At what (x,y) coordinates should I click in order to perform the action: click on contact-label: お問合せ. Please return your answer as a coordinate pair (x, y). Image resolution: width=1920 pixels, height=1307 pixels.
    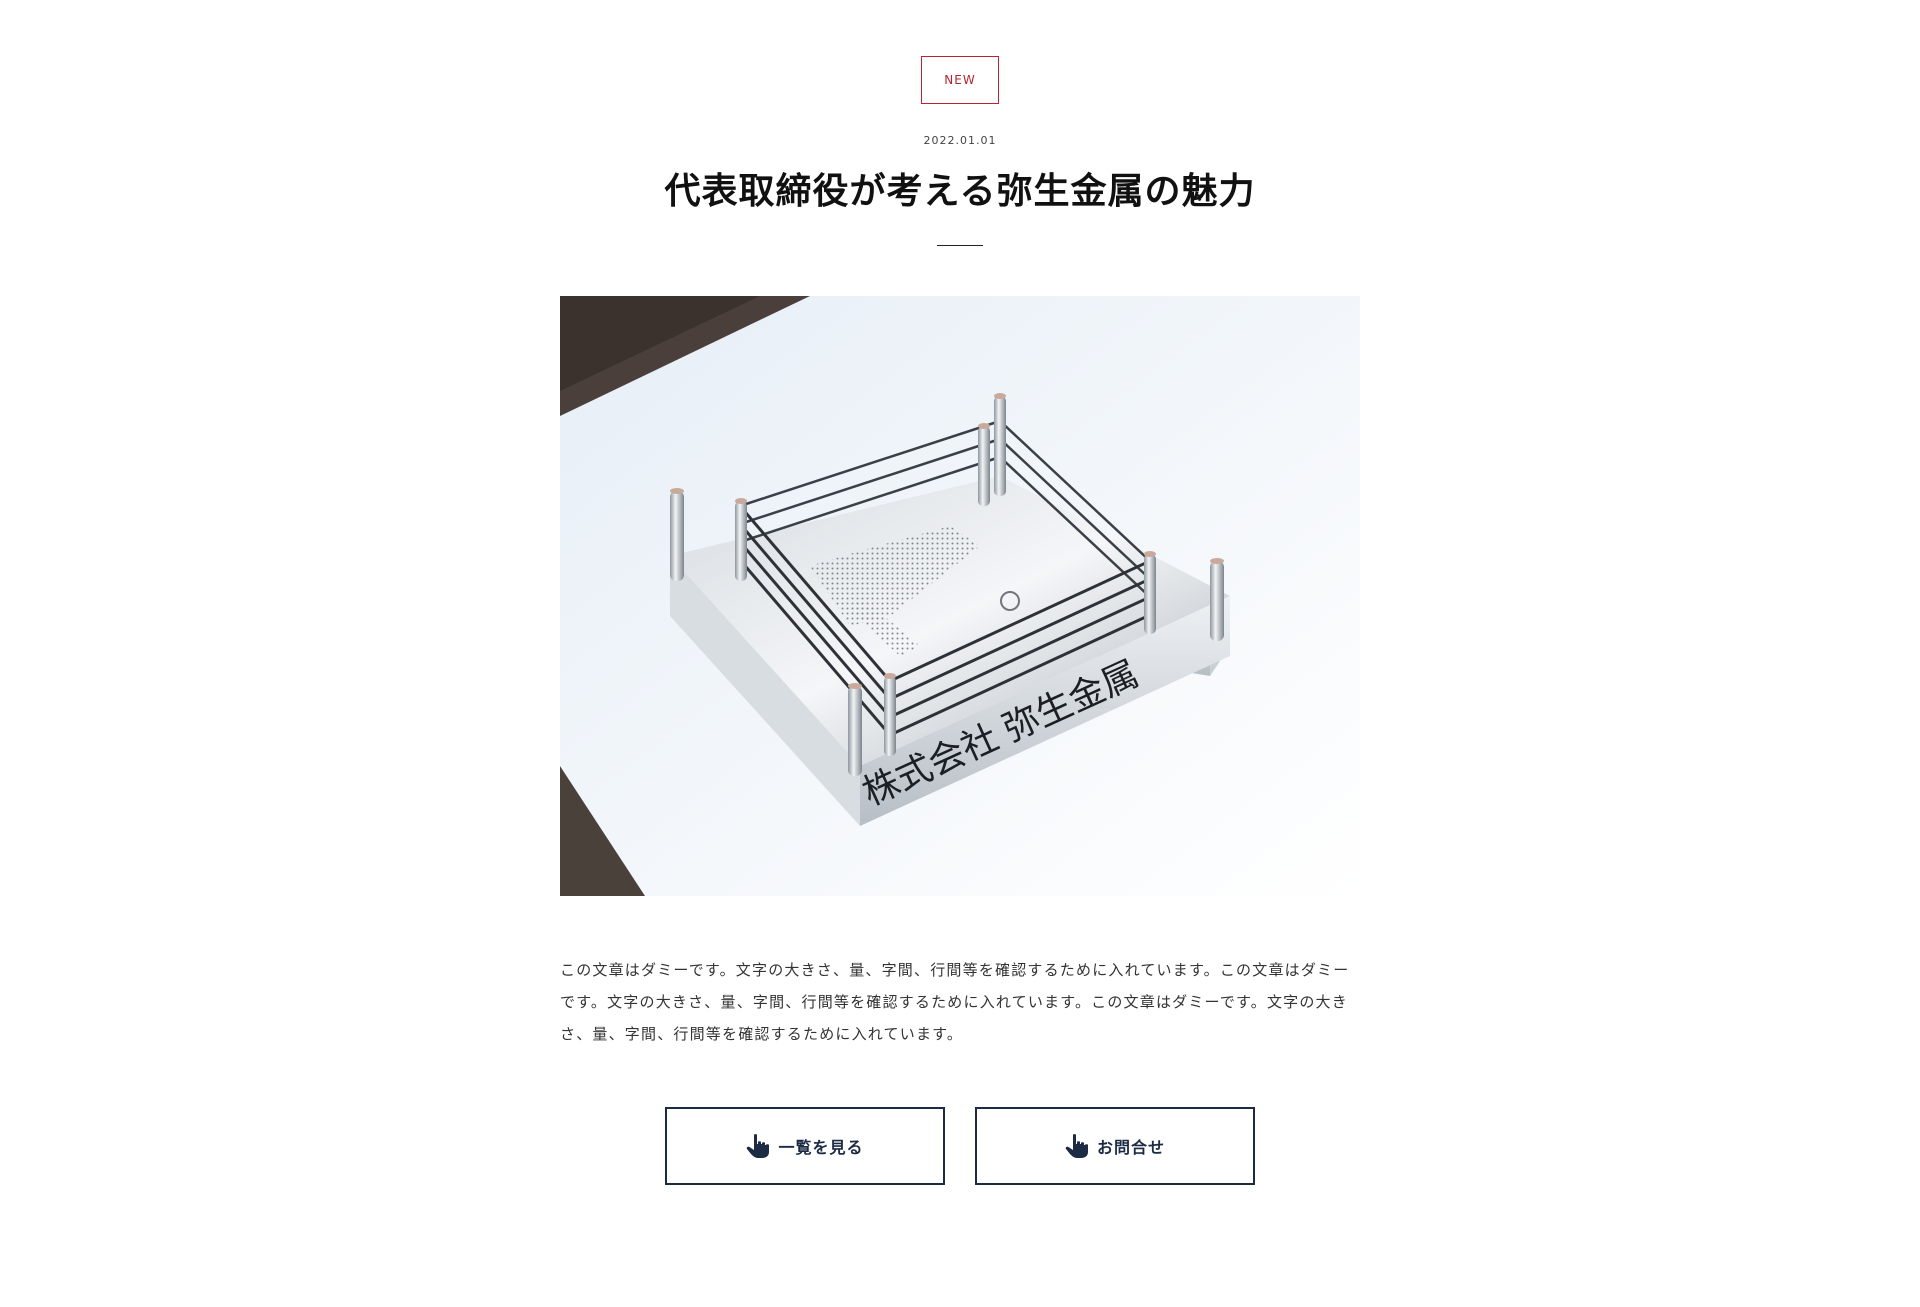
    Looking at the image, I should click on (1130, 1147).